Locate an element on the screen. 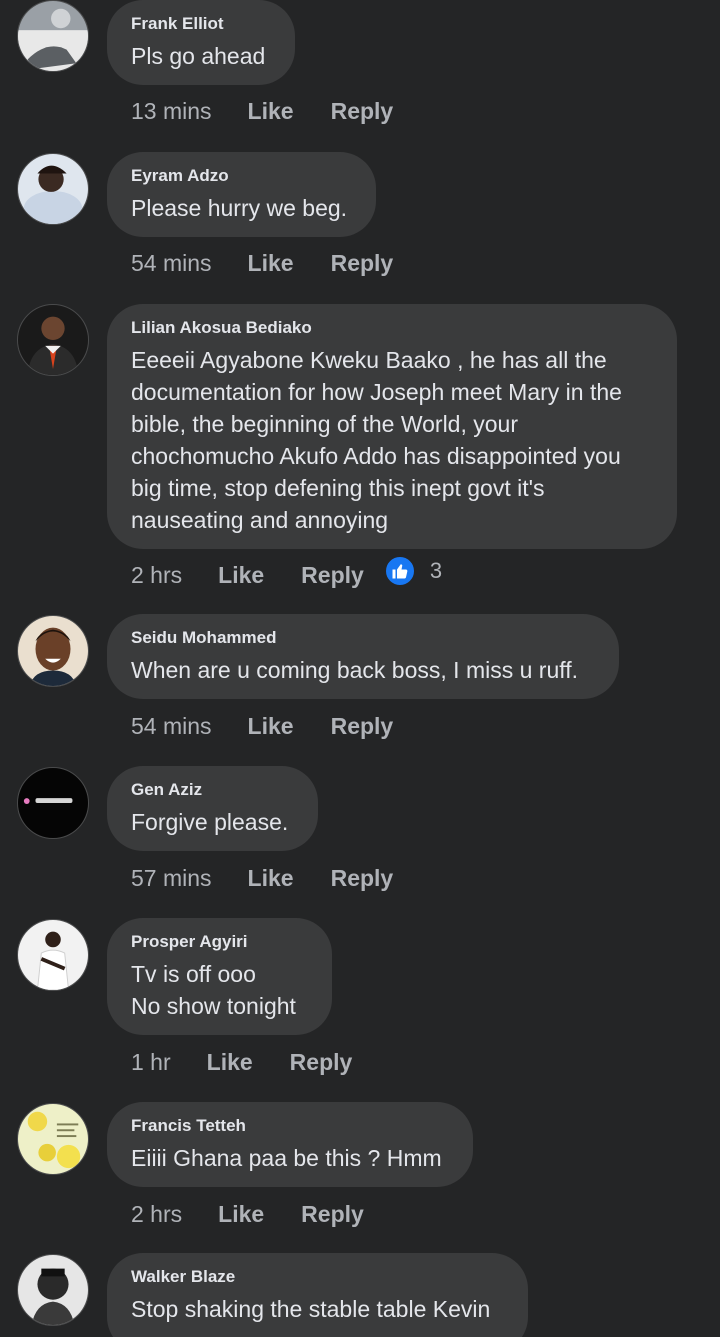  comment-actions: 57 mins Like Reply is located at coordinates (262, 878).